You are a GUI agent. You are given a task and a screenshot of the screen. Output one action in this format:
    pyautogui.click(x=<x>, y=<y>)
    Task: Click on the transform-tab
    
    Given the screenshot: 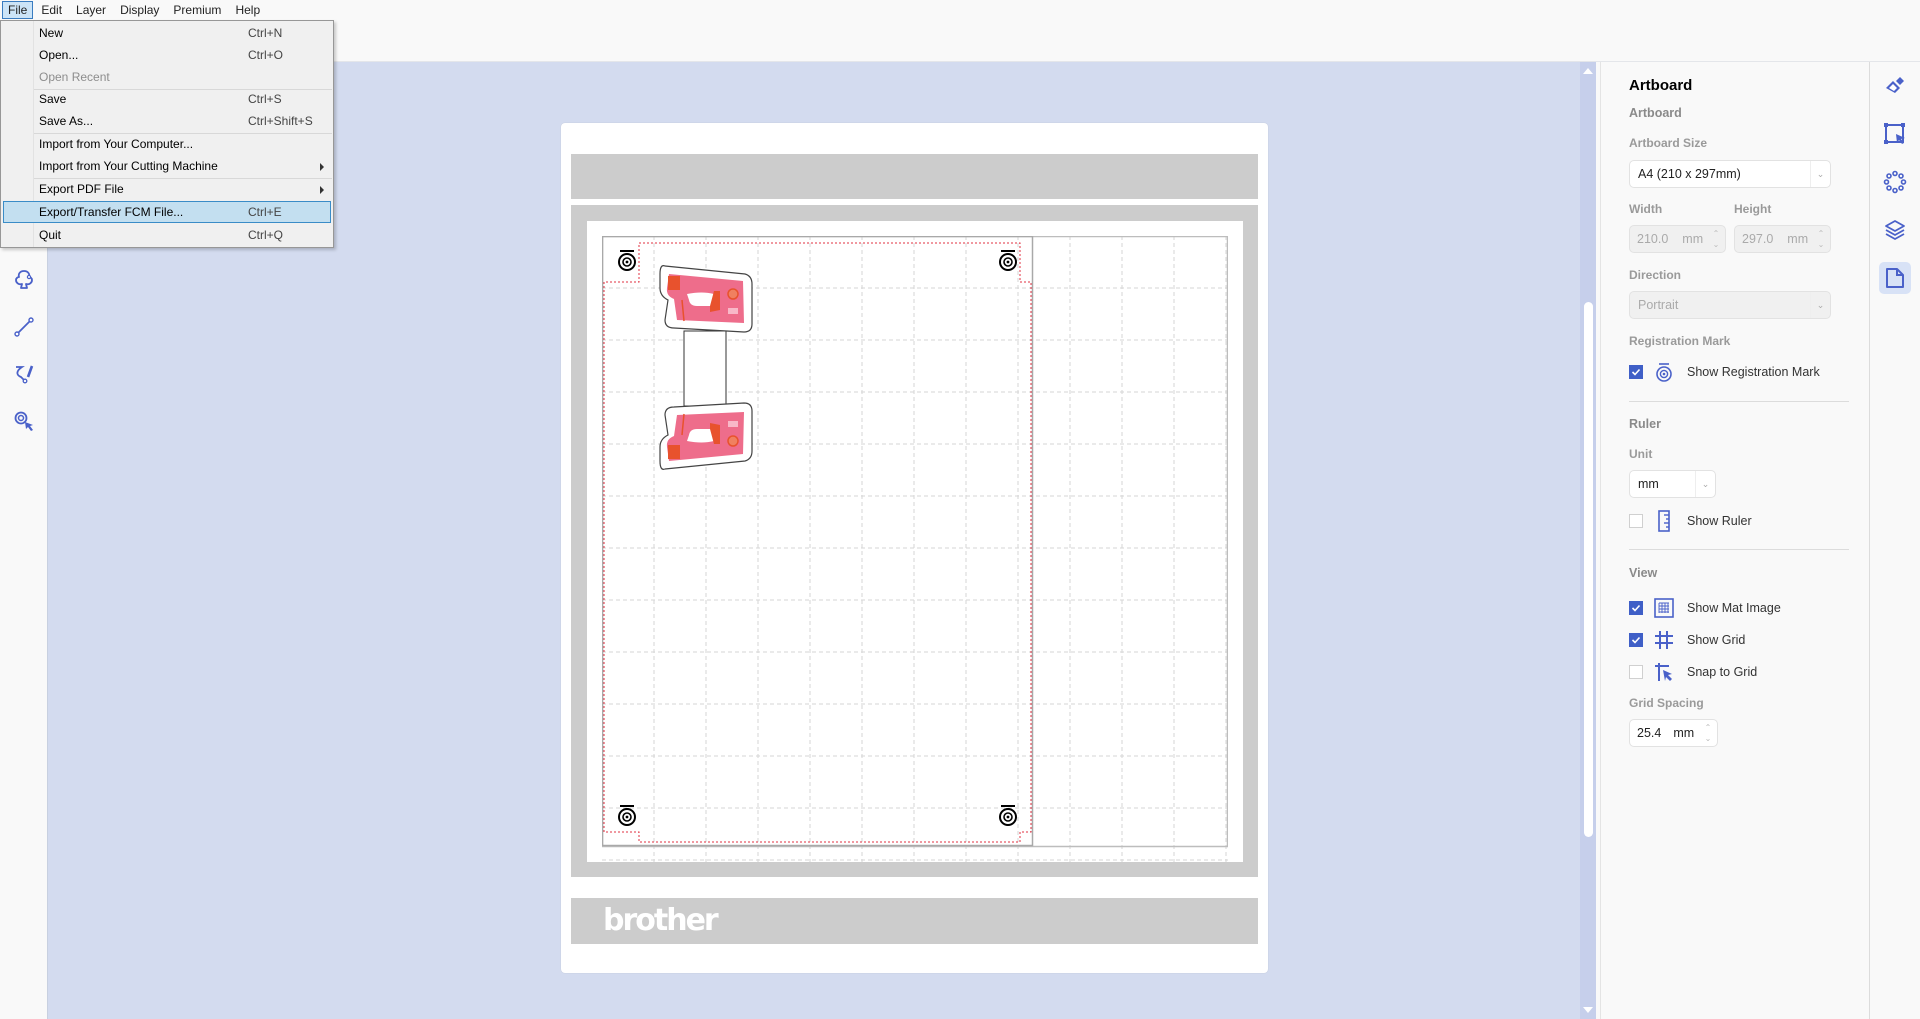 What is the action you would take?
    pyautogui.click(x=1895, y=134)
    